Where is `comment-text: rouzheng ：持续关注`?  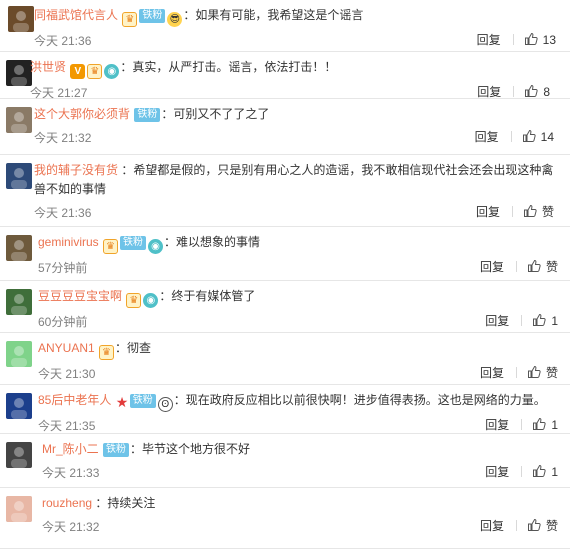
comment-text: rouzheng ：持续关注 is located at coordinates (300, 503).